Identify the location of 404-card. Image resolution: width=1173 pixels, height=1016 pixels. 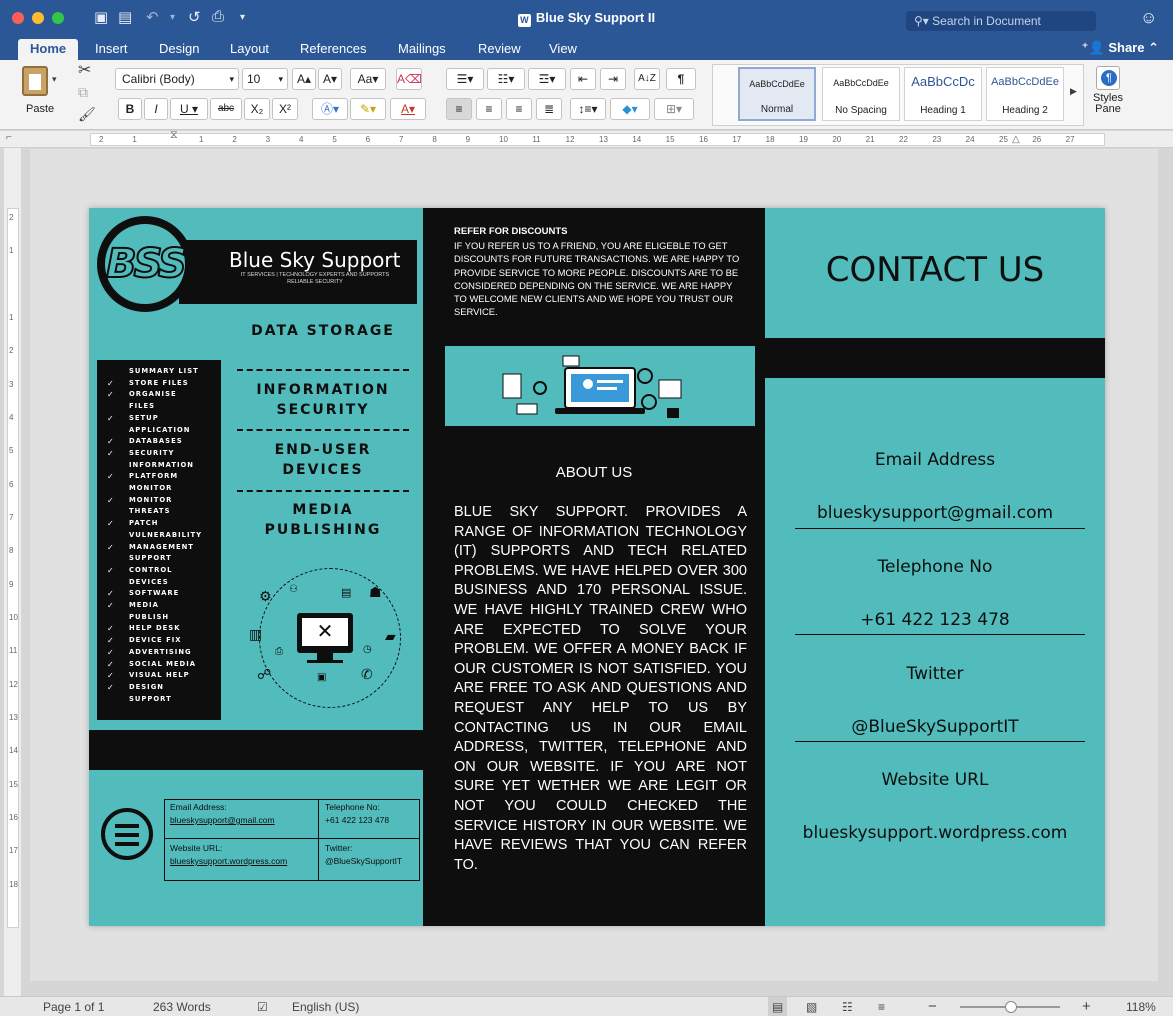
(527, 409).